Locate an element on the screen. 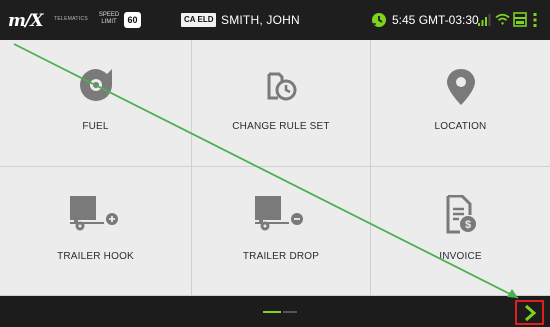 This screenshot has height=327, width=550. page-indicator-active is located at coordinates (272, 312).